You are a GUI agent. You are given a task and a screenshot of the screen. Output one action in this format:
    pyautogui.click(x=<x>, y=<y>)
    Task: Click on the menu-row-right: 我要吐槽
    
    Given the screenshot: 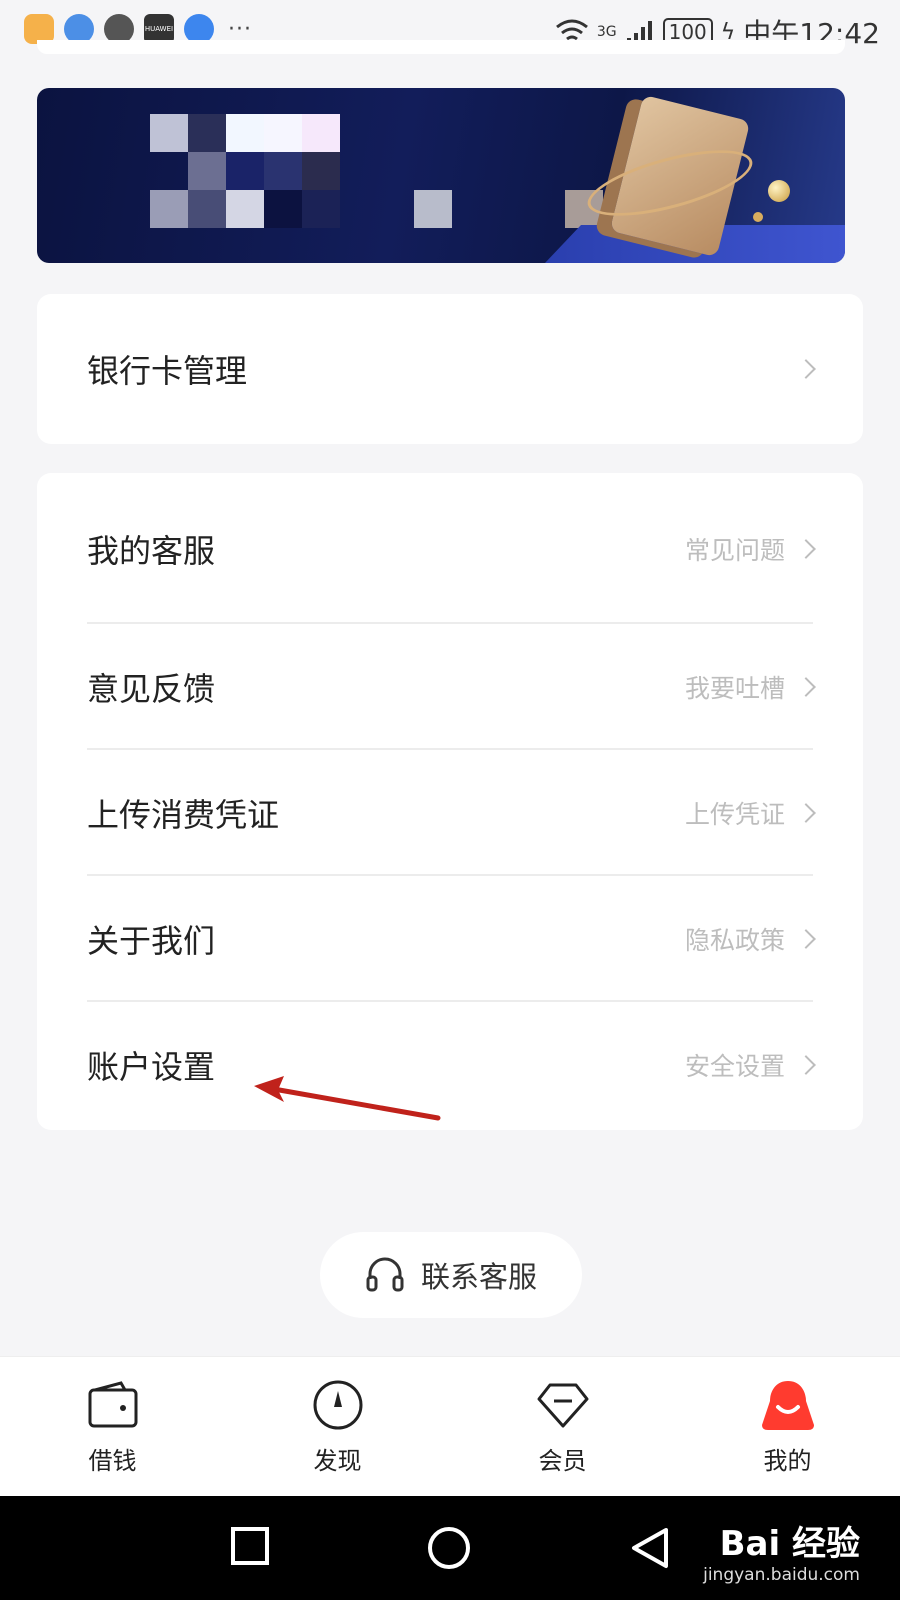 What is the action you would take?
    pyautogui.click(x=750, y=687)
    